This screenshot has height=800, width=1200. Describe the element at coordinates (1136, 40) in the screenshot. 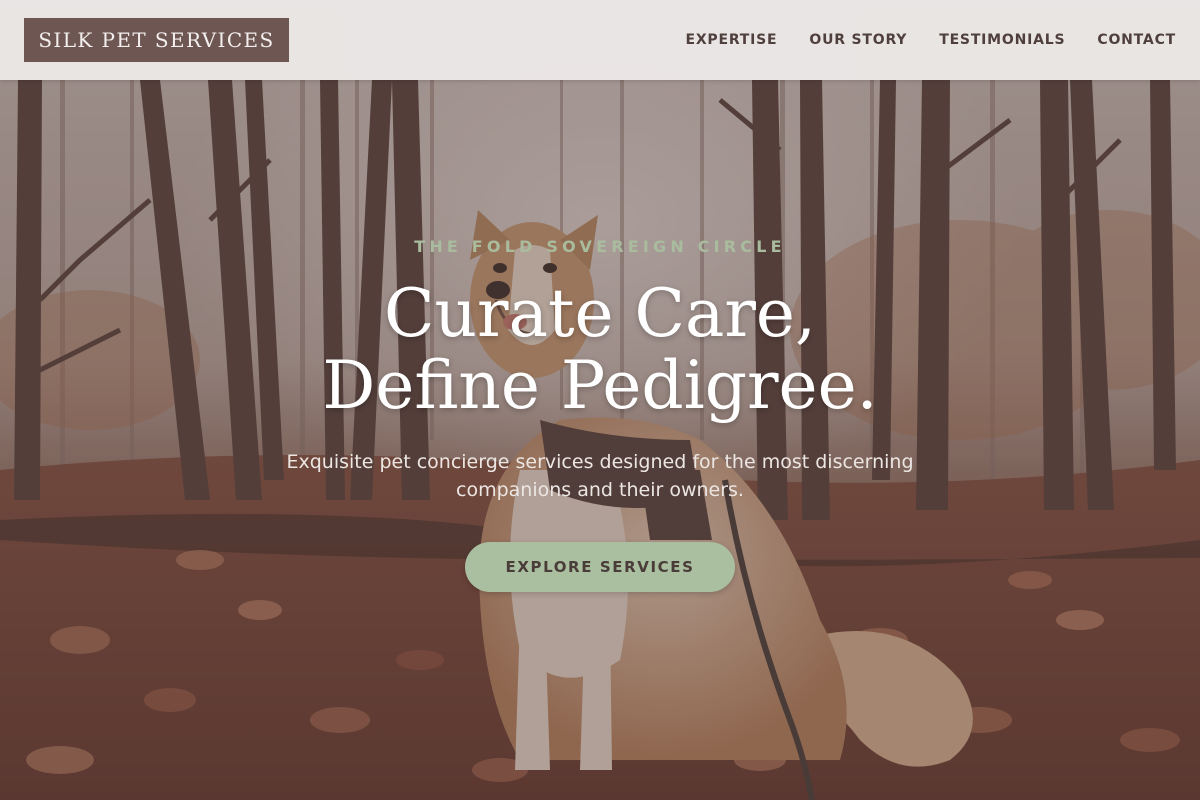

I see `nav-link-contact: CONTACT` at that location.